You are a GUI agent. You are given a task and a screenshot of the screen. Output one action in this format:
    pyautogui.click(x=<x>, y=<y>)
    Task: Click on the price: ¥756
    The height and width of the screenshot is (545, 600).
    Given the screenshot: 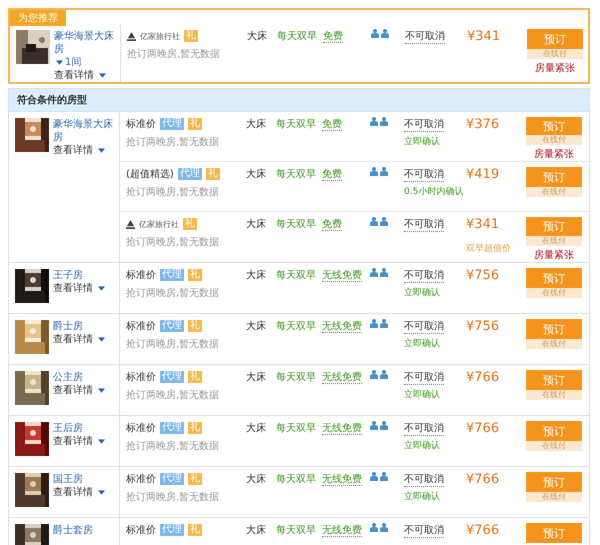 What is the action you would take?
    pyautogui.click(x=483, y=326)
    